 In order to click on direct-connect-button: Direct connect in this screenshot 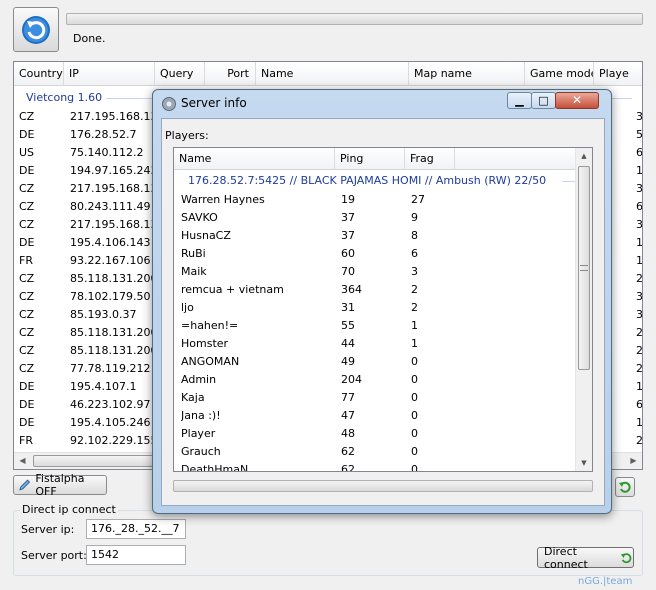, I will do `click(585, 557)`.